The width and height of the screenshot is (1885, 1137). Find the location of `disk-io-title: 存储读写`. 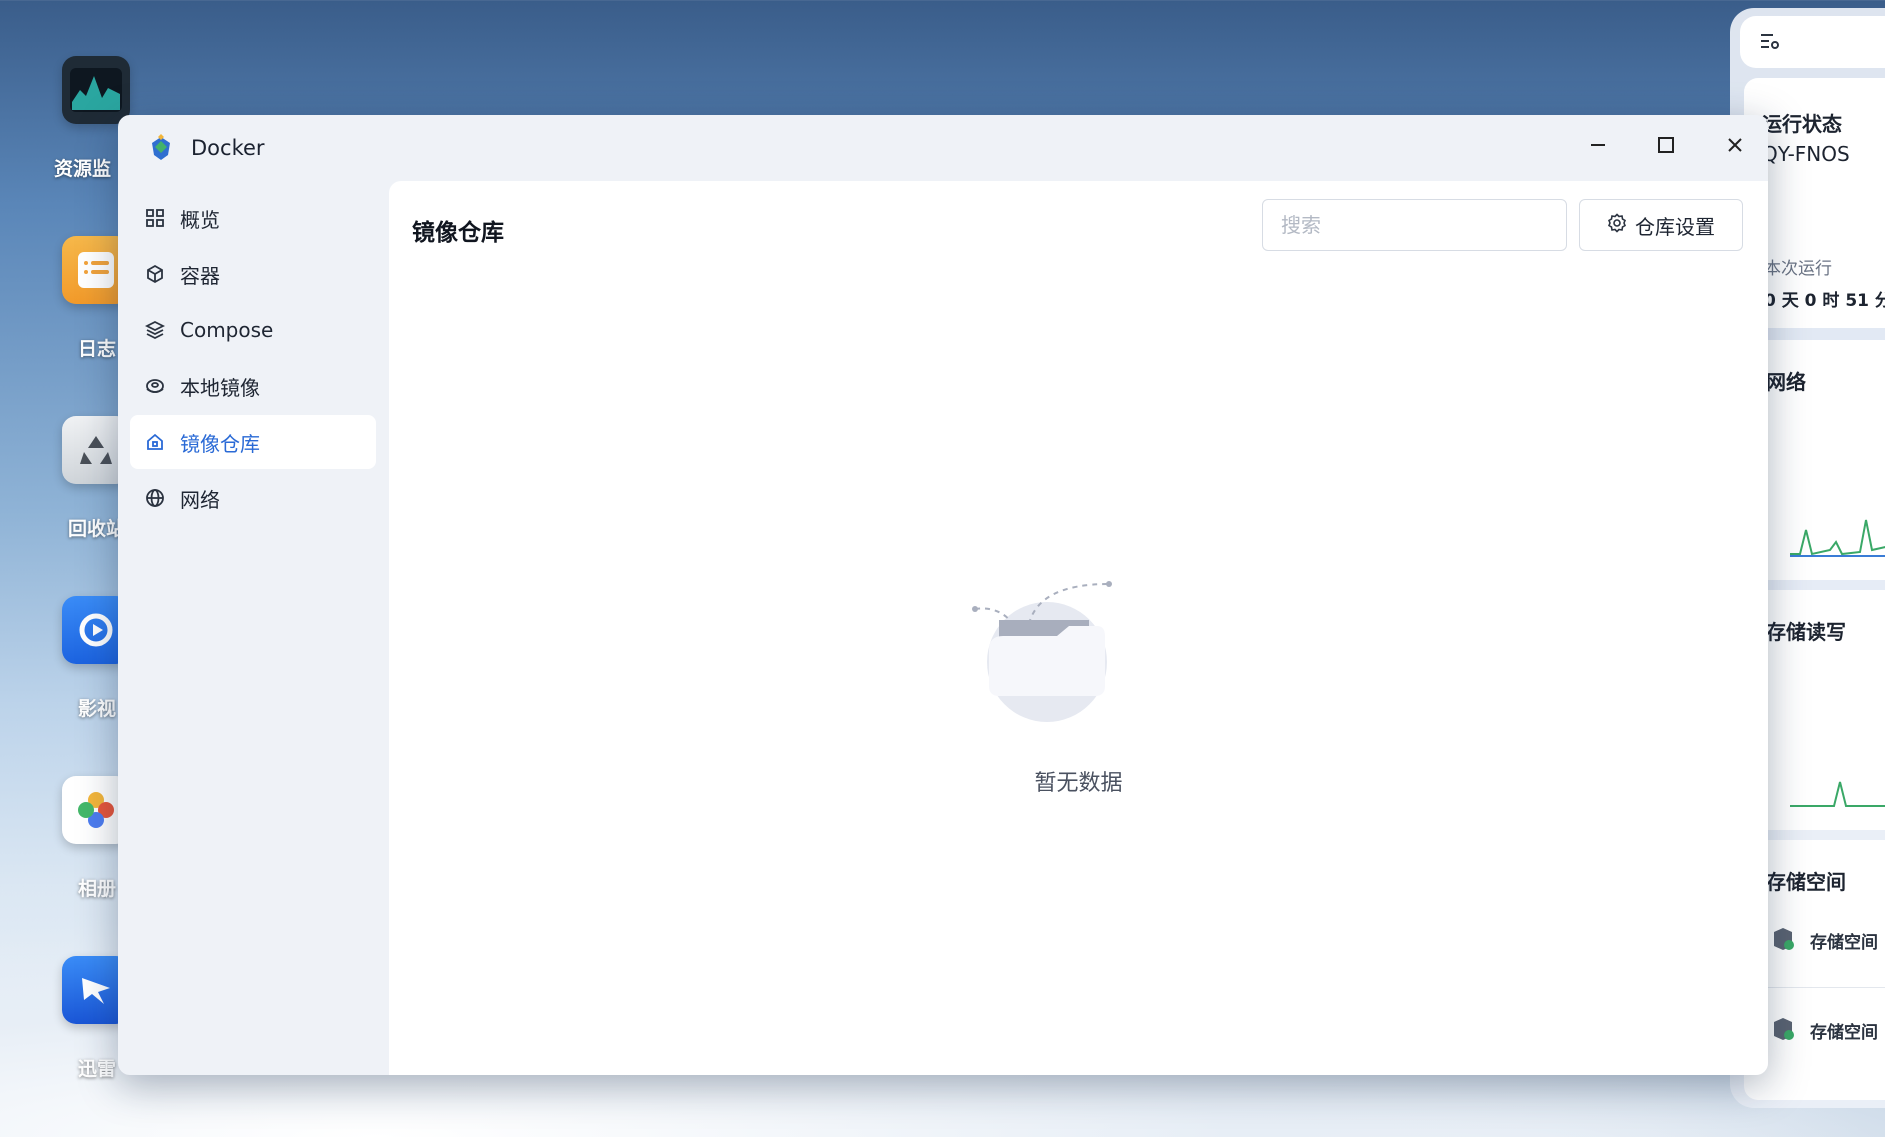

disk-io-title: 存储读写 is located at coordinates (1806, 632).